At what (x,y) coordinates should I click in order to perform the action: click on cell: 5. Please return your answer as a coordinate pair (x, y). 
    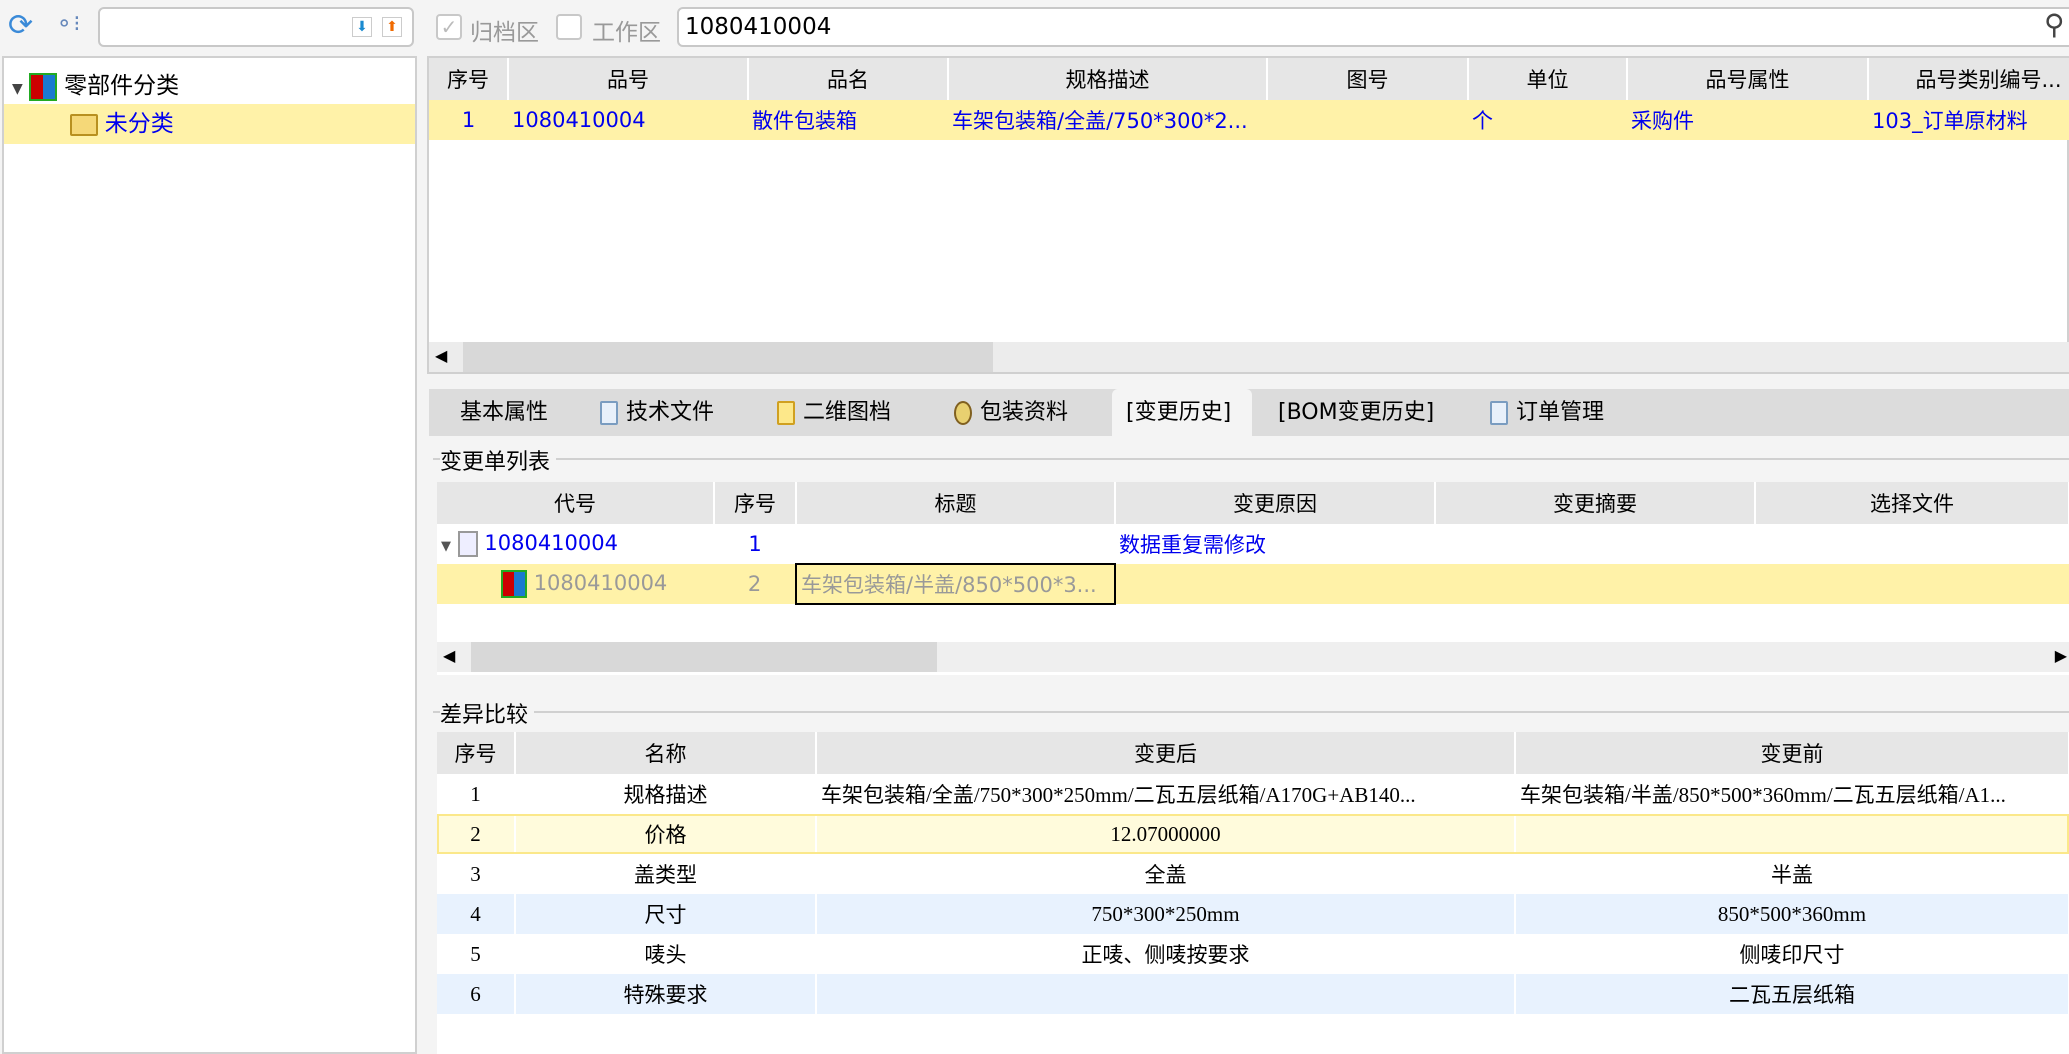
    Looking at the image, I should click on (476, 954).